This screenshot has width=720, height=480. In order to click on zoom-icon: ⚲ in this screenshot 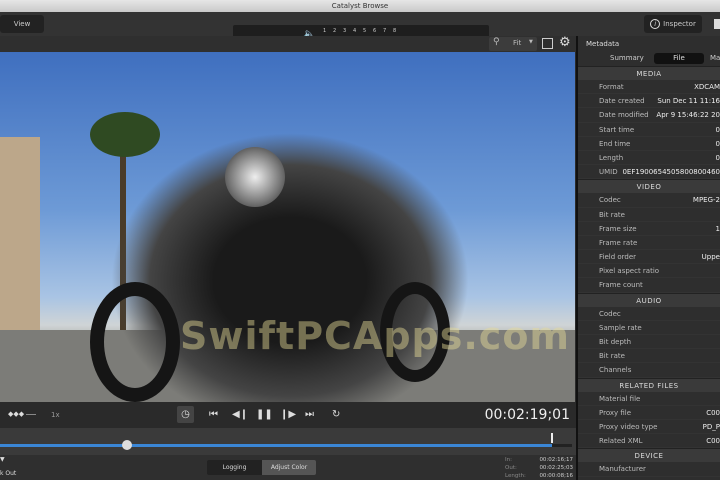, I will do `click(496, 42)`.